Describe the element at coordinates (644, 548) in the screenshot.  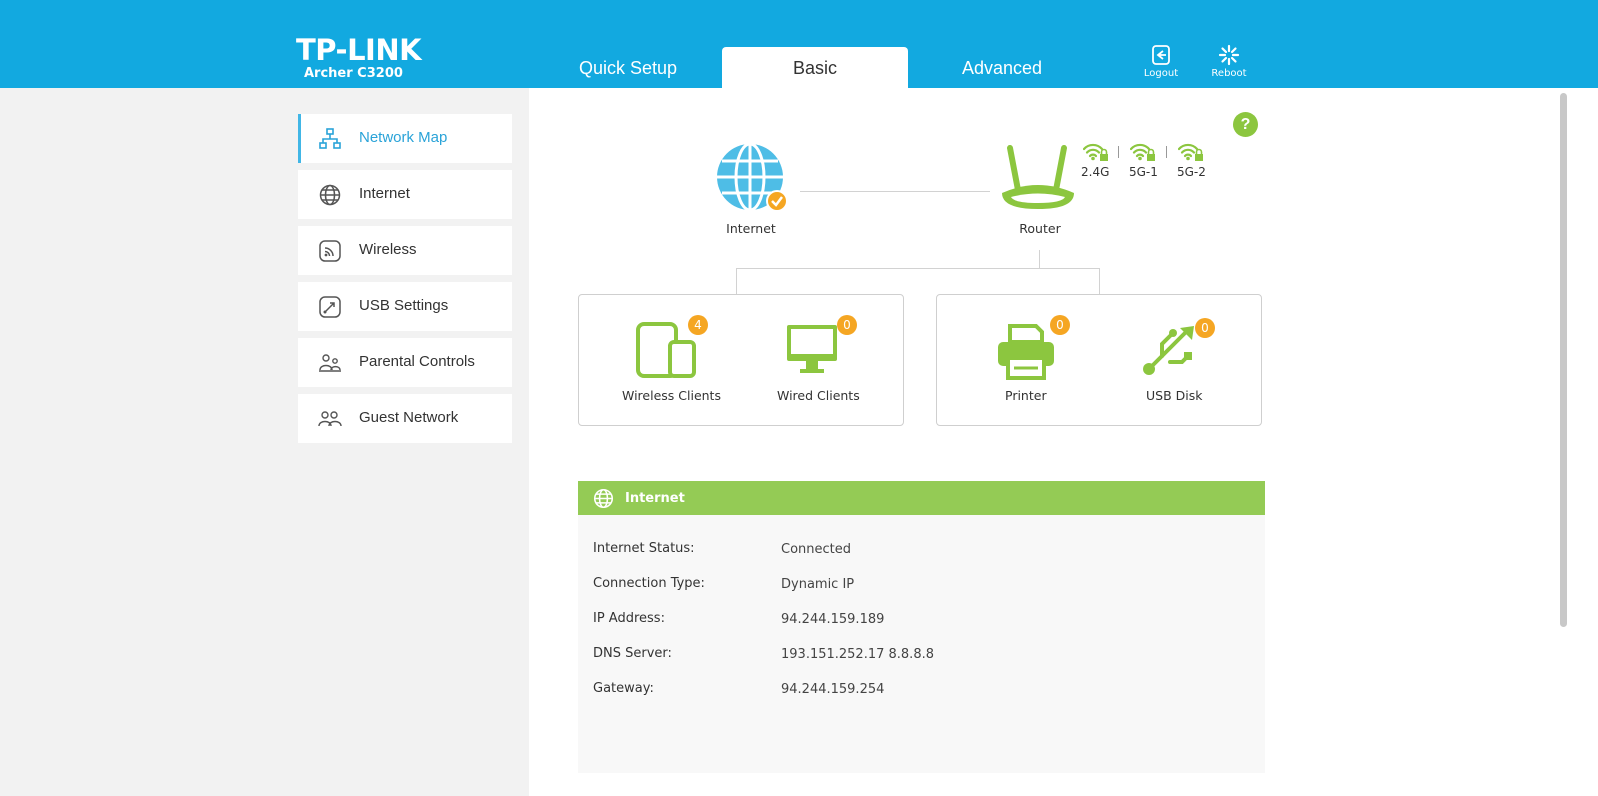
I see `internet-status-label: Internet Status:` at that location.